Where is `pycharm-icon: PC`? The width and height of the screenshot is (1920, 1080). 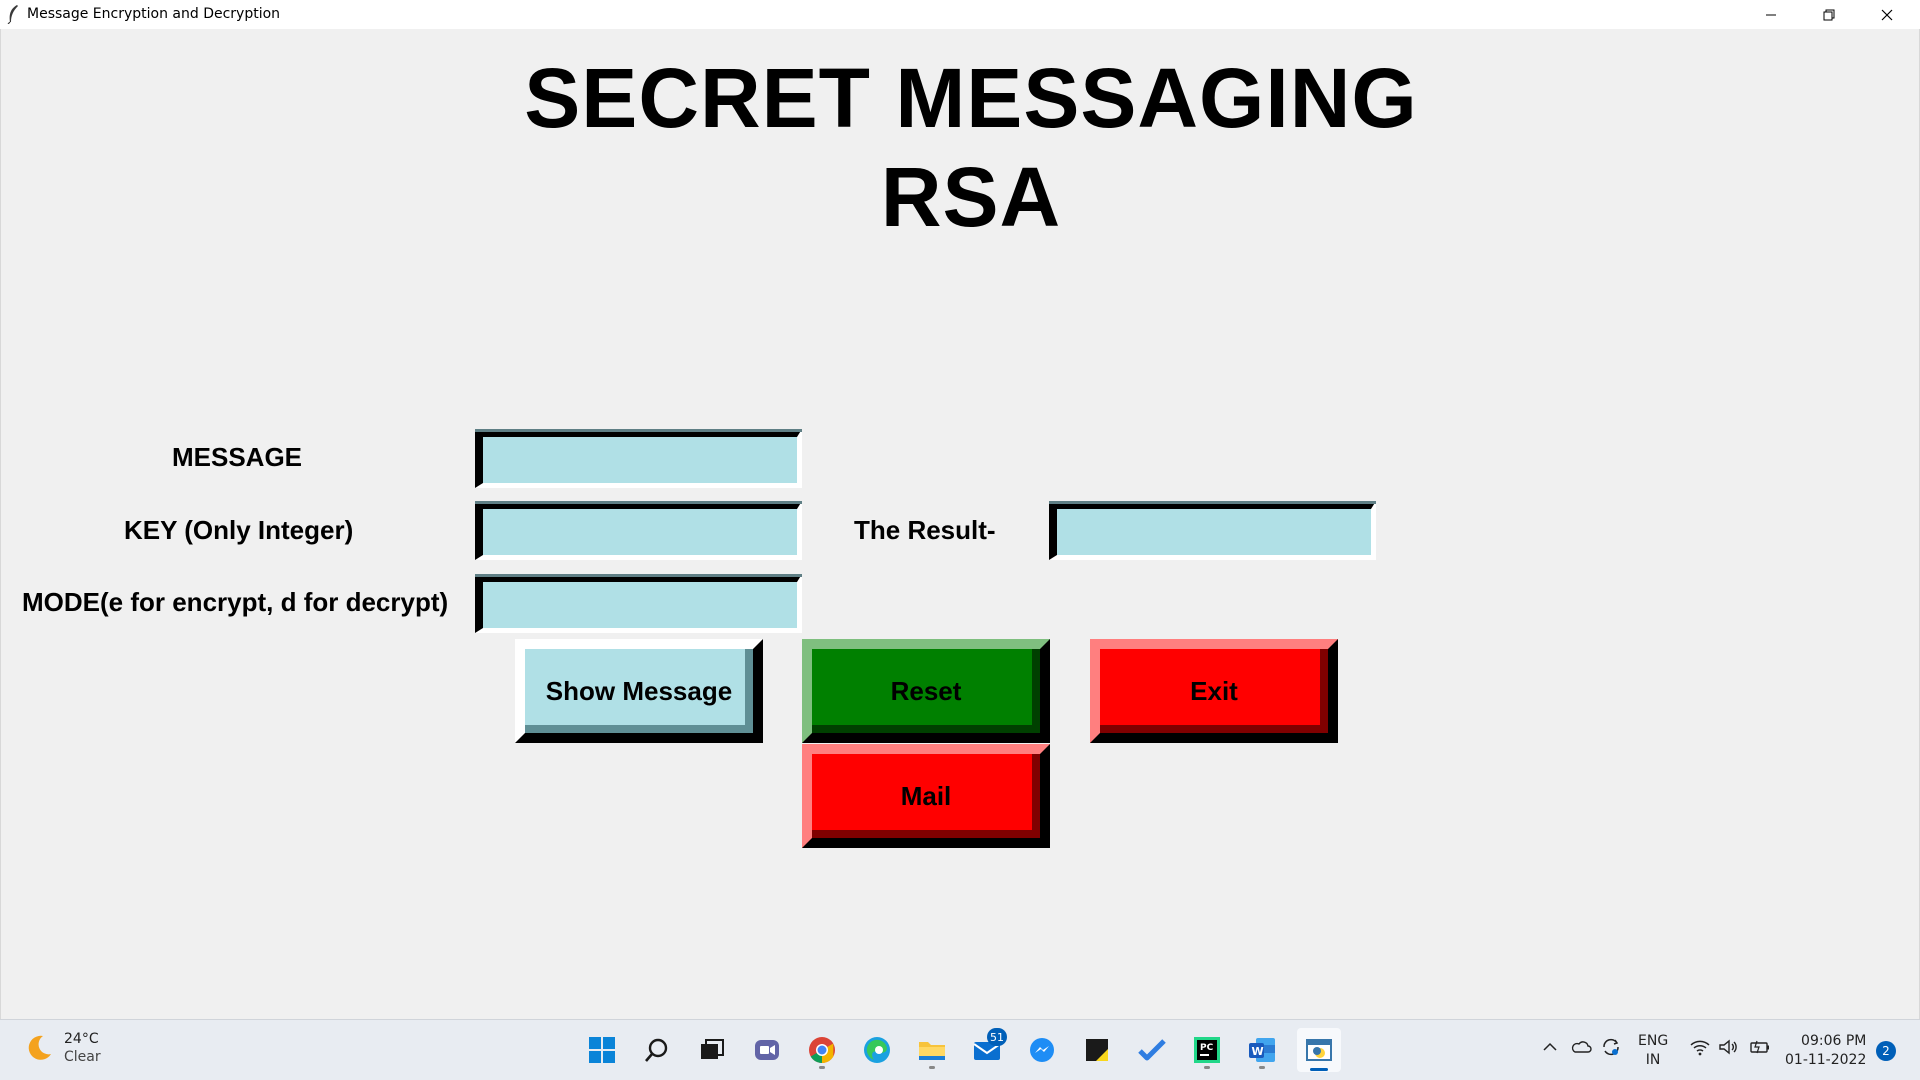
pycharm-icon: PC is located at coordinates (1207, 1050).